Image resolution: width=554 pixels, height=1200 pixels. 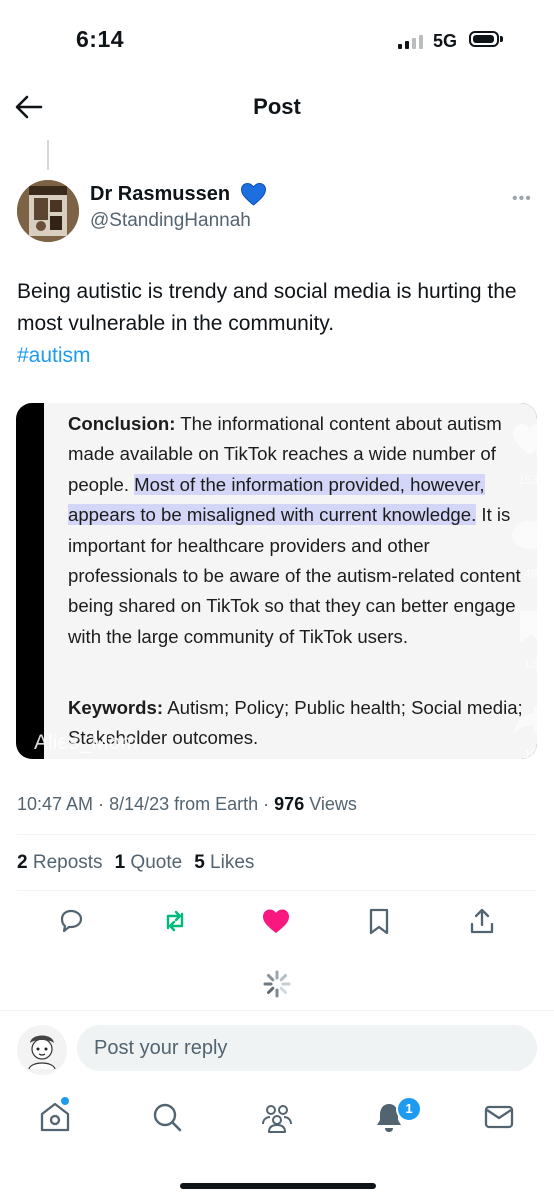 What do you see at coordinates (277, 1117) in the screenshot?
I see `communities-icon` at bounding box center [277, 1117].